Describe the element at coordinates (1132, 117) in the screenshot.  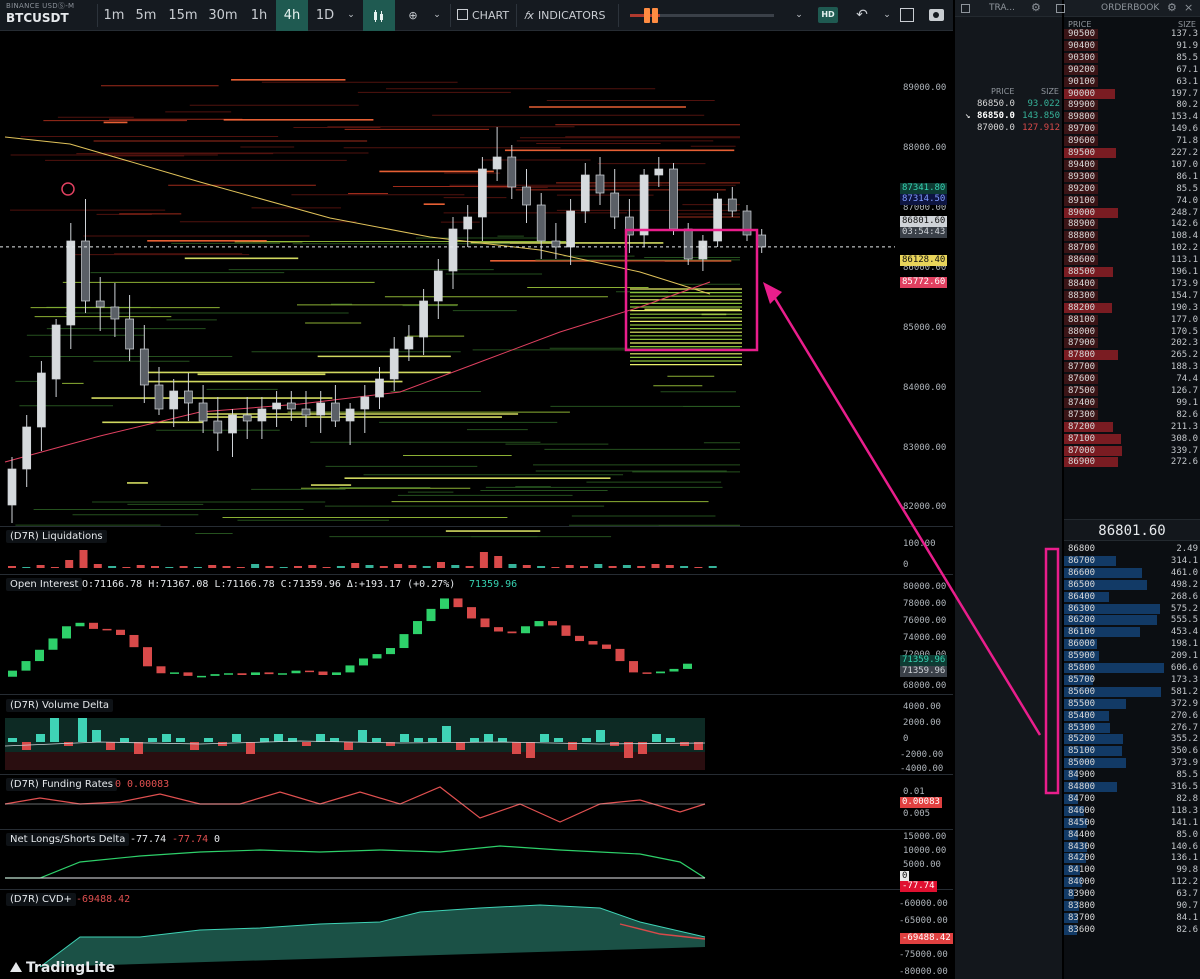
I see `ask-row: 89800 153.4` at that location.